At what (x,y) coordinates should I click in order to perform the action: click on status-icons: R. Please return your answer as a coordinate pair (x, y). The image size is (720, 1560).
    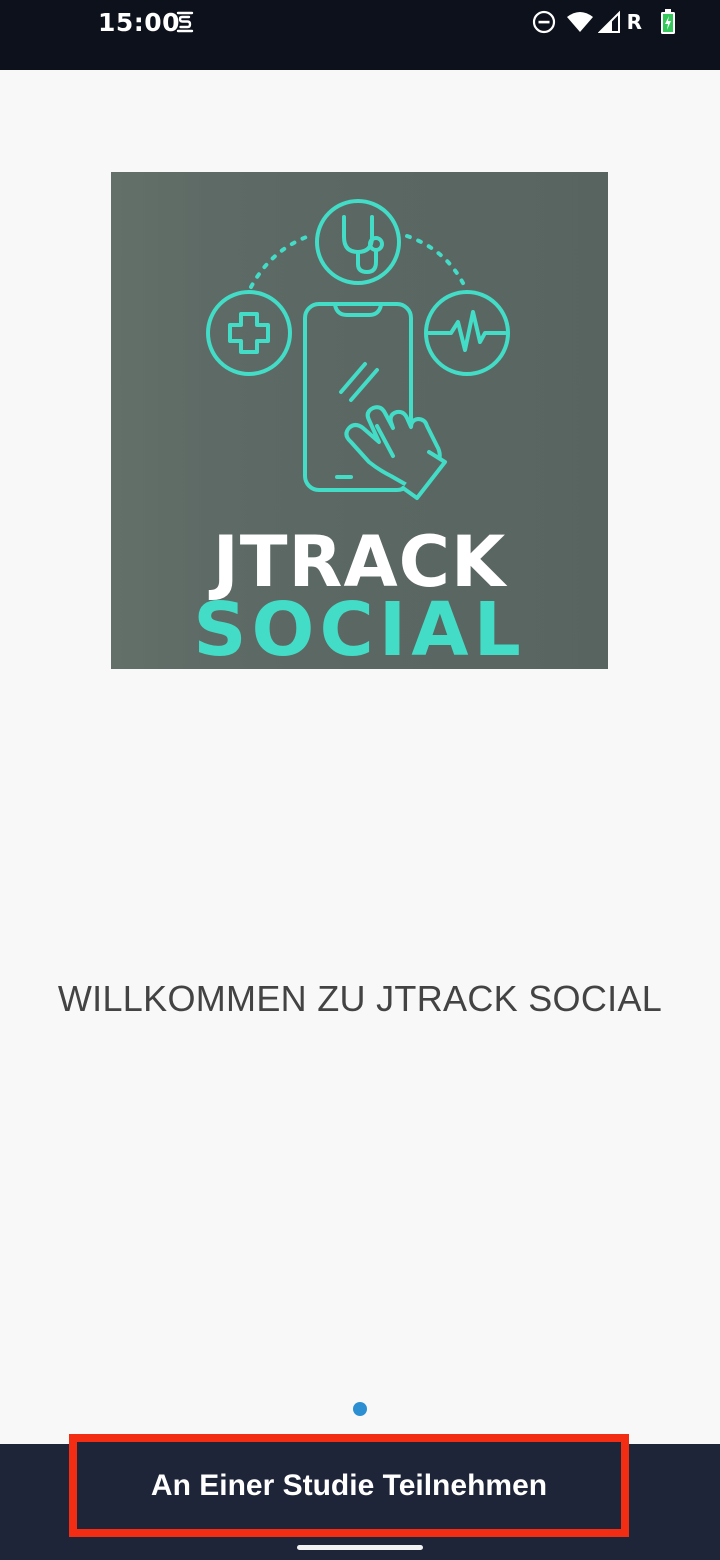
    Looking at the image, I should click on (604, 22).